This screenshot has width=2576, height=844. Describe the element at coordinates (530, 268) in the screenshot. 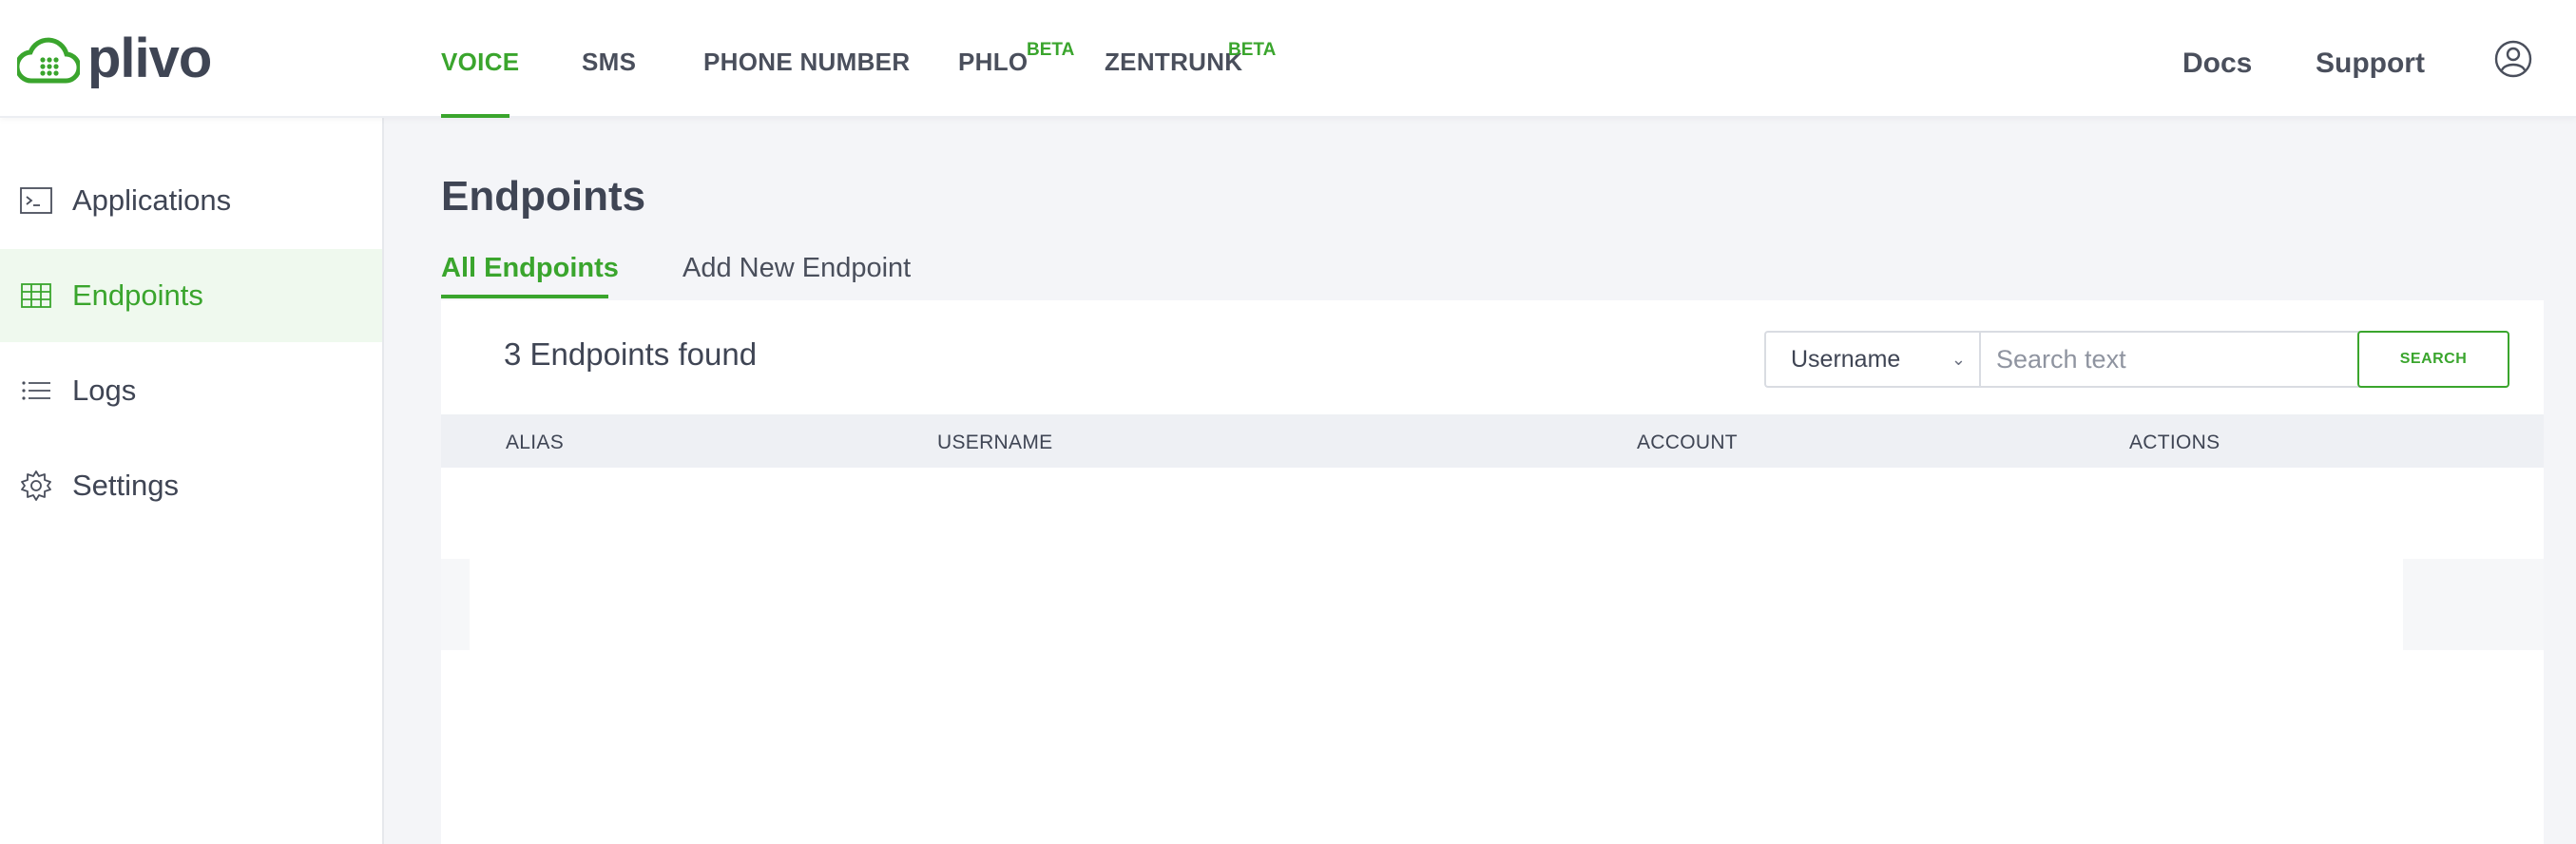

I see `tab-all-endpoints: All Endpoints` at that location.